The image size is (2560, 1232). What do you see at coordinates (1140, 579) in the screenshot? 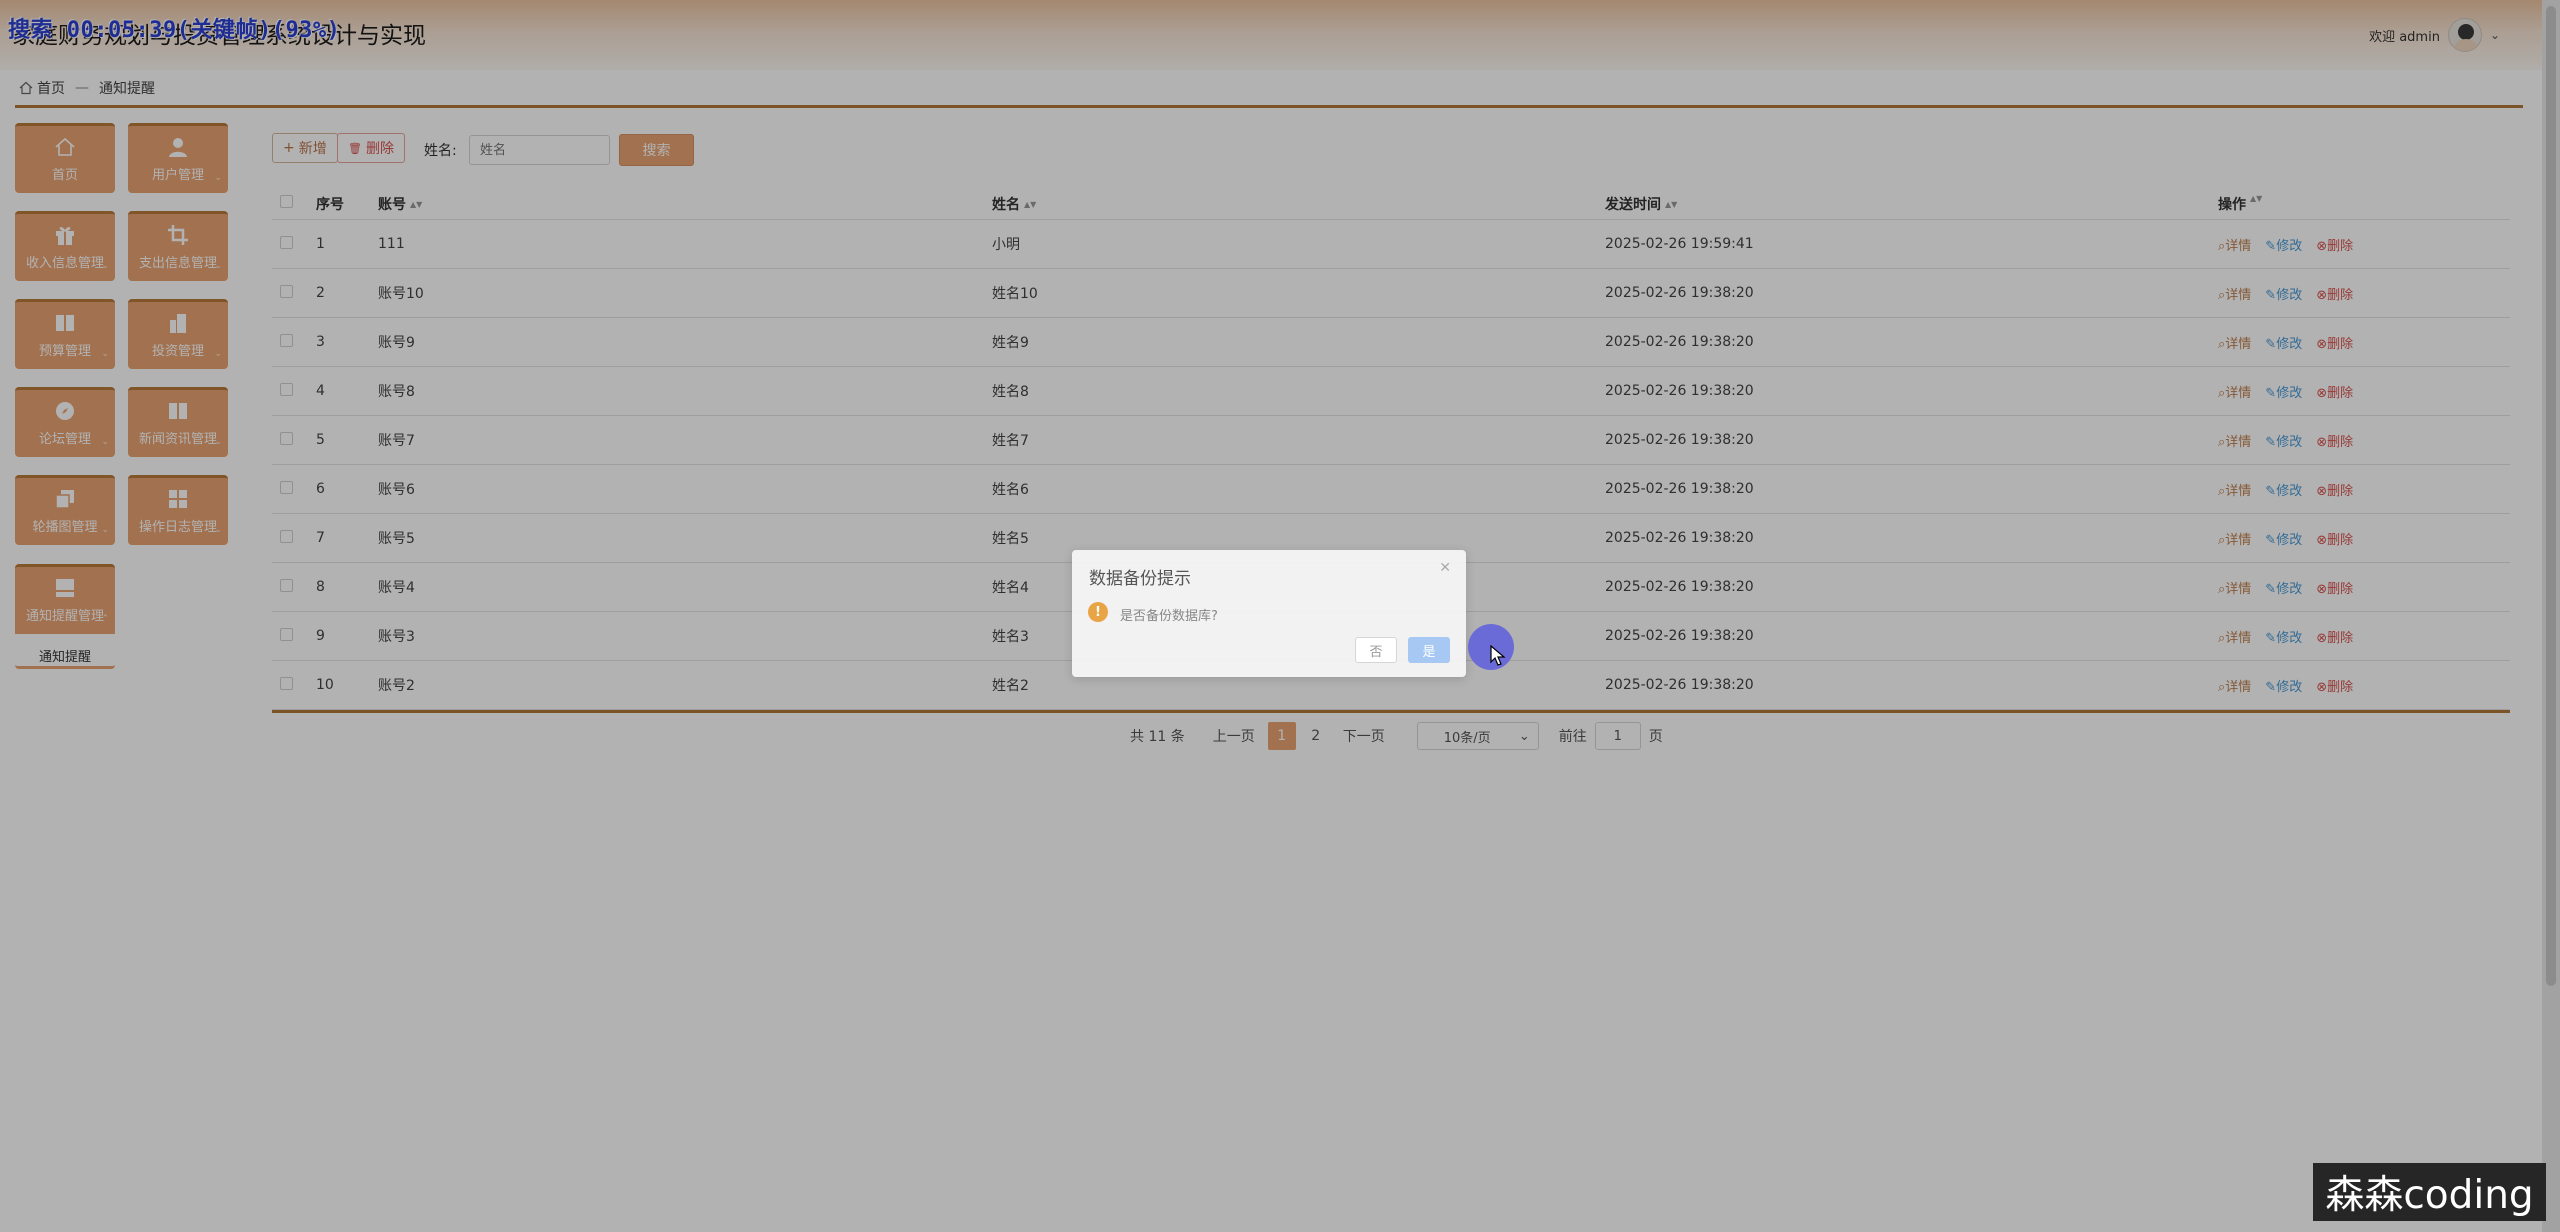
I see `dialog-title: 数据备份提示` at bounding box center [1140, 579].